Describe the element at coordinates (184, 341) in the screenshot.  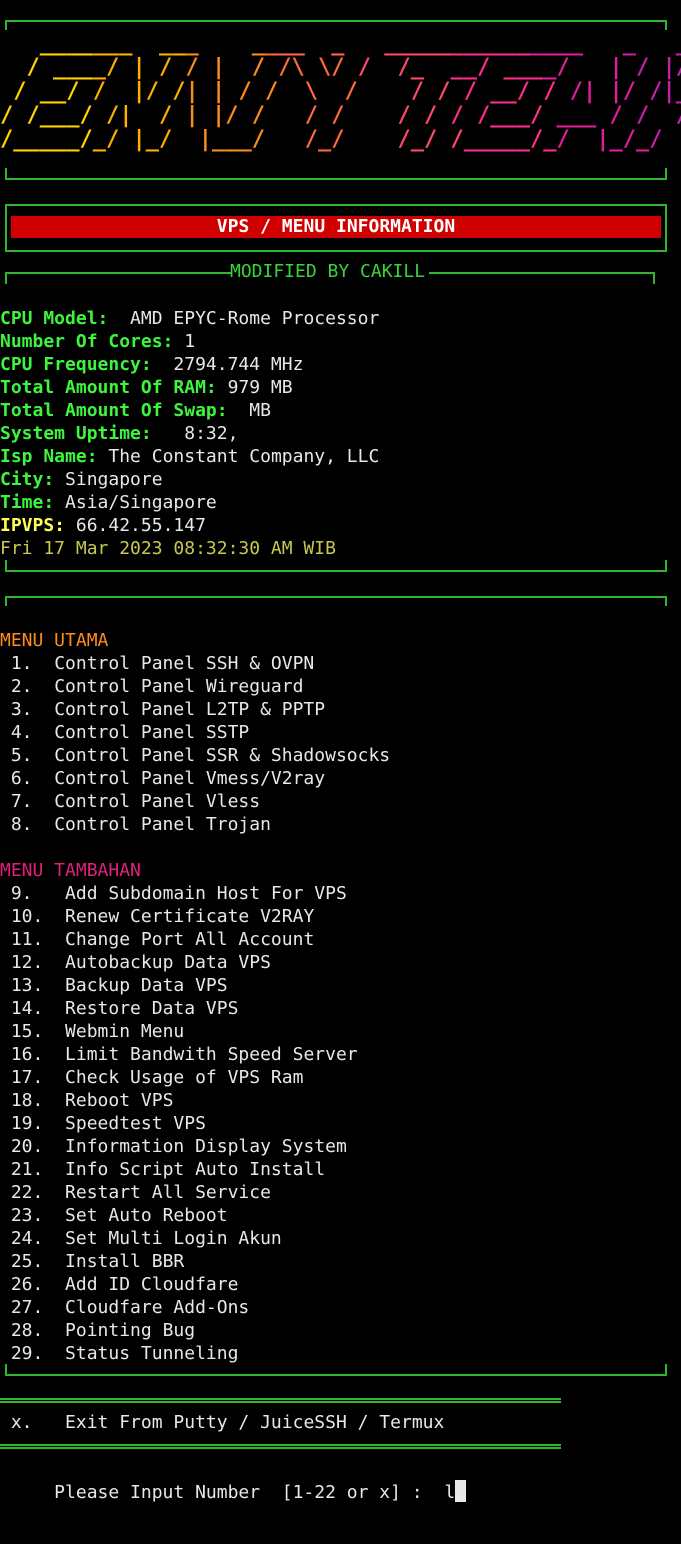
I see `cores-value: 1` at that location.